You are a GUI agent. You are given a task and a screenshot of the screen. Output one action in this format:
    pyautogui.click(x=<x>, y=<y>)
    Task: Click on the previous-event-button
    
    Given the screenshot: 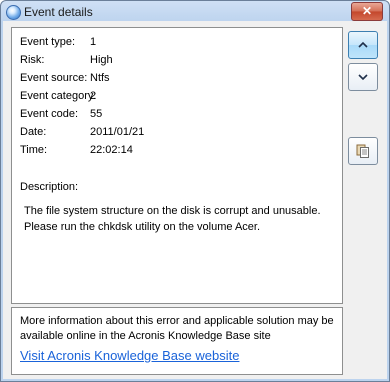 What is the action you would take?
    pyautogui.click(x=363, y=45)
    